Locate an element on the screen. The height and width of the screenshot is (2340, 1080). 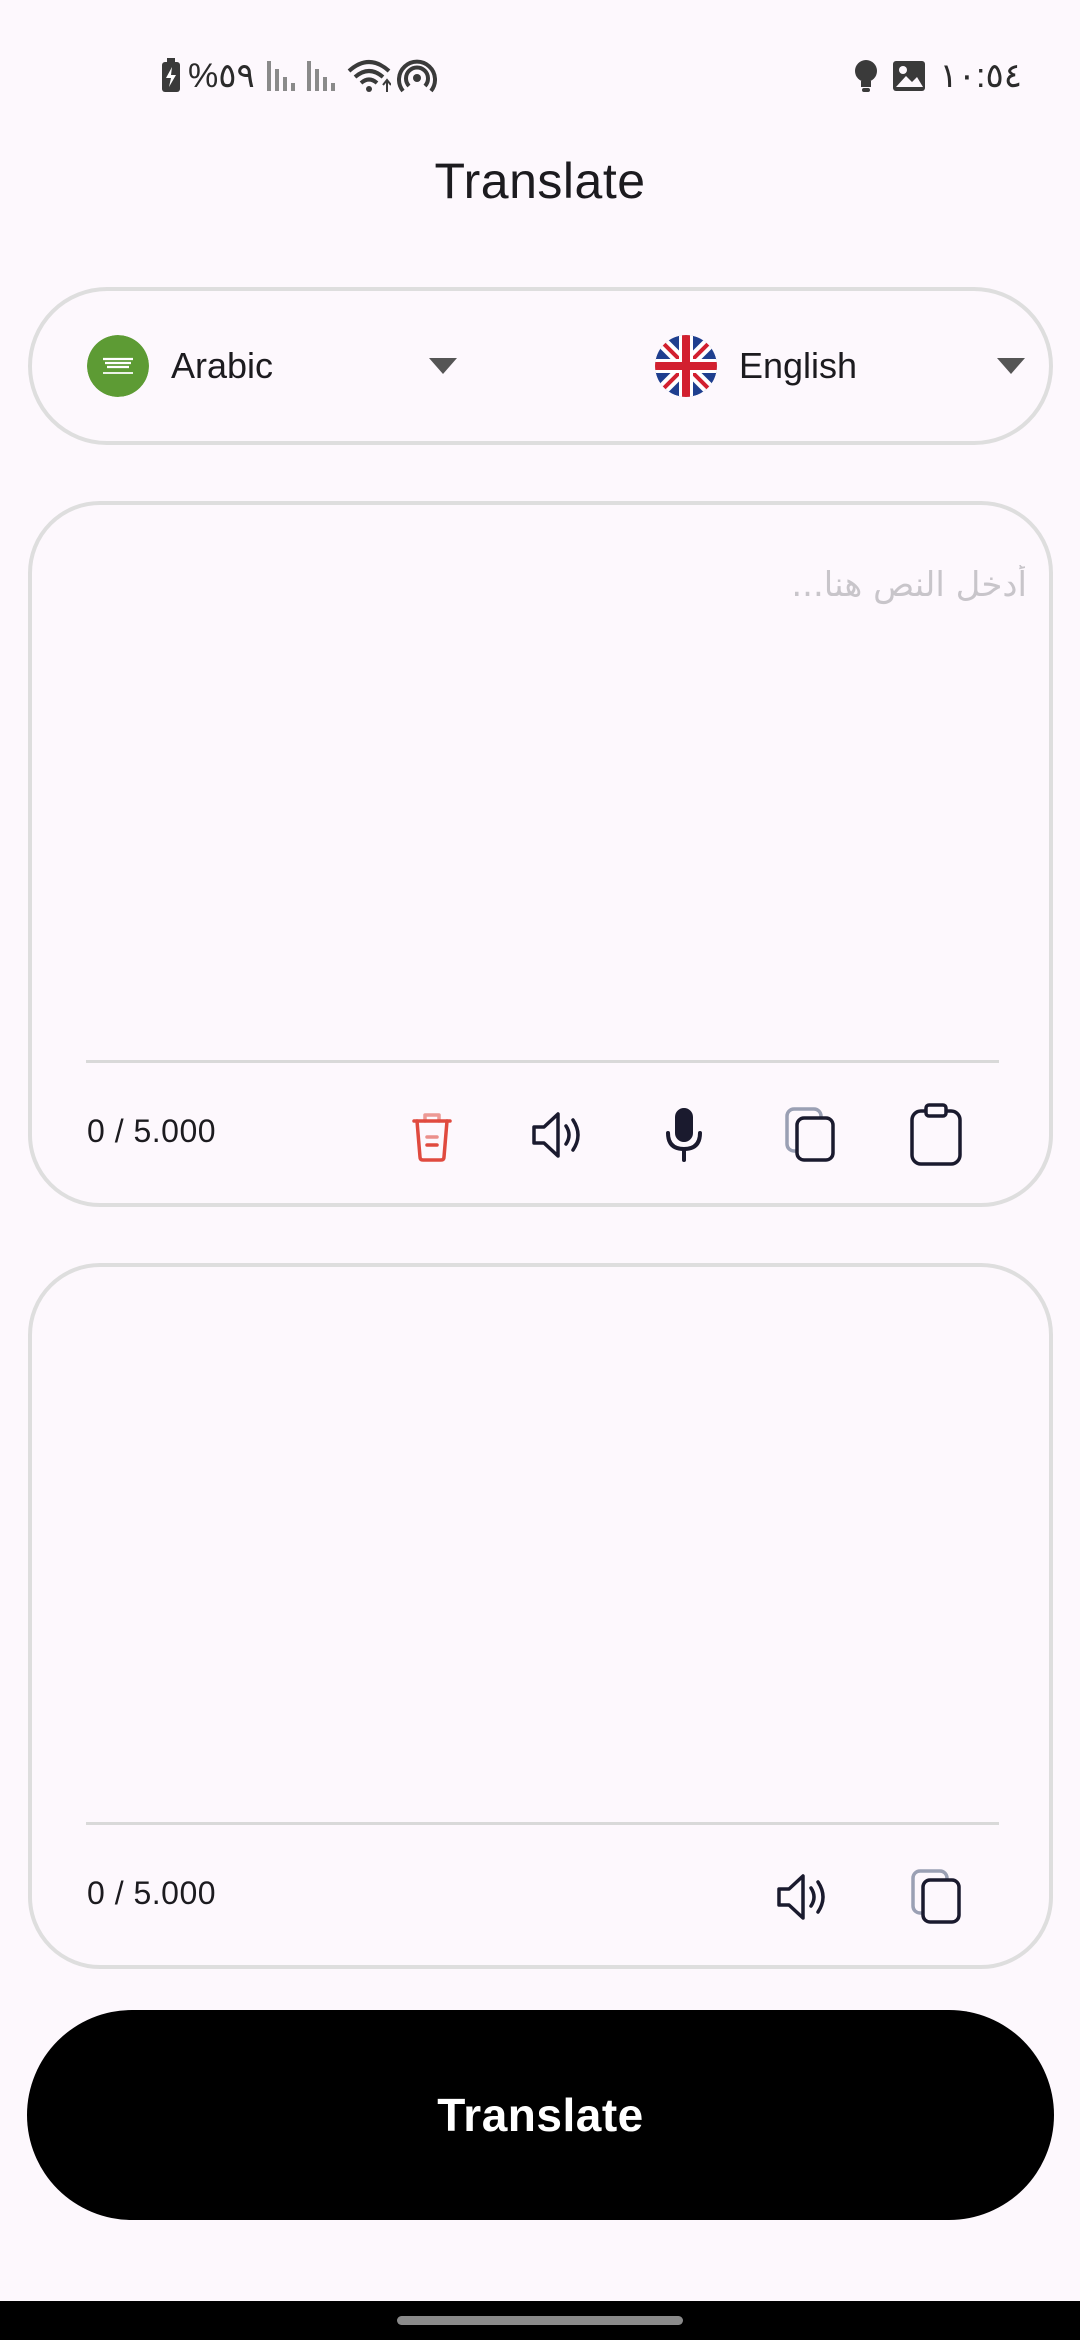
target-language-dropdown: English is located at coordinates (840, 366).